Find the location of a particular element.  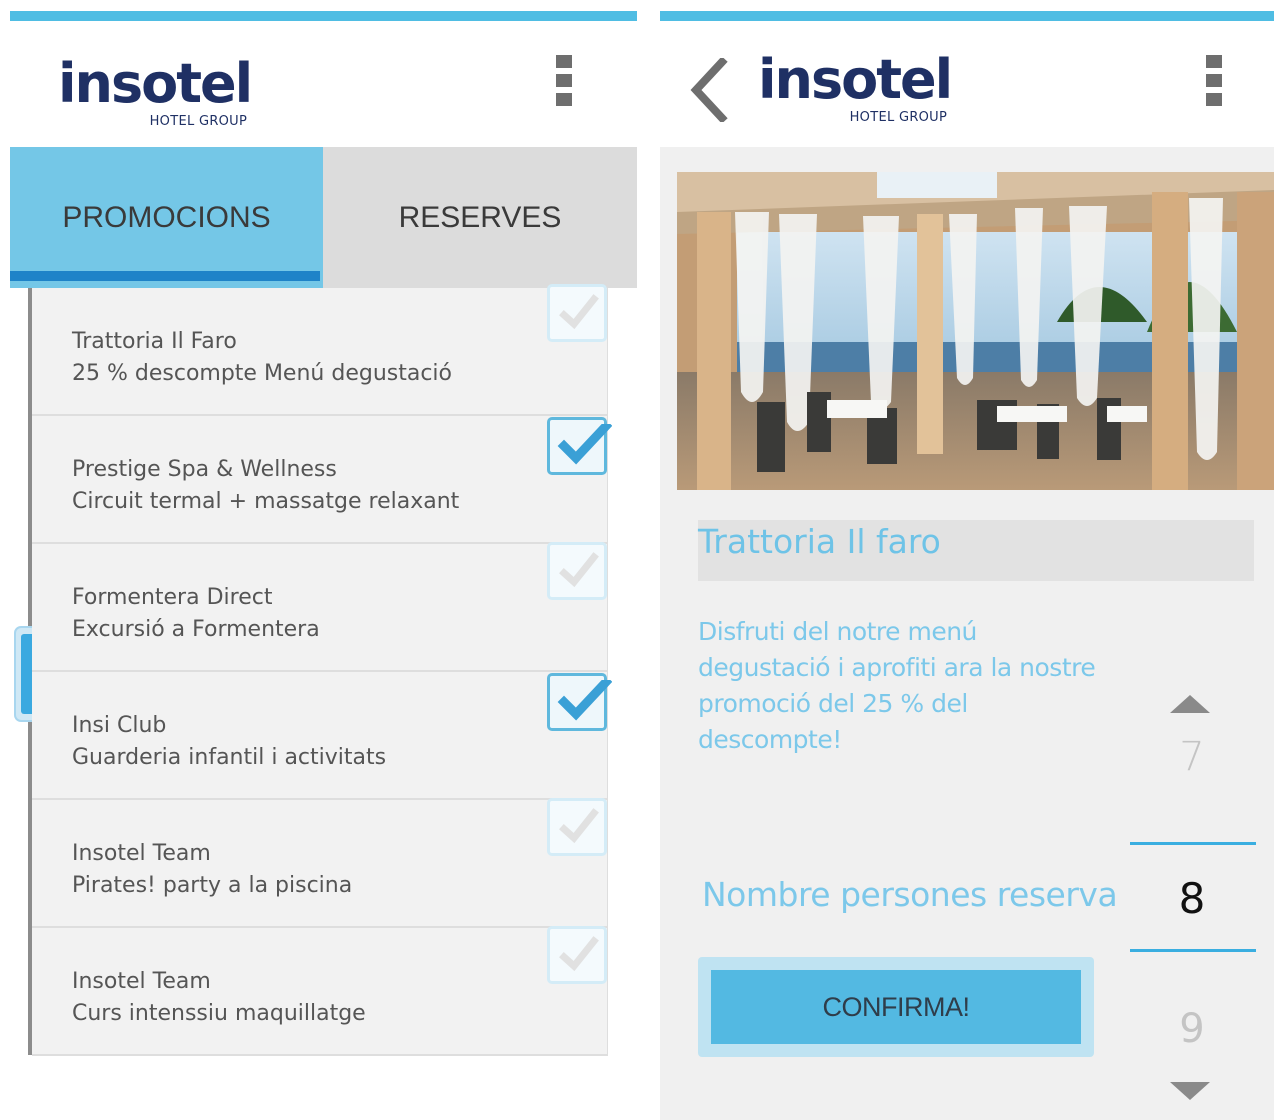

chevron-left-icon is located at coordinates (708, 90).